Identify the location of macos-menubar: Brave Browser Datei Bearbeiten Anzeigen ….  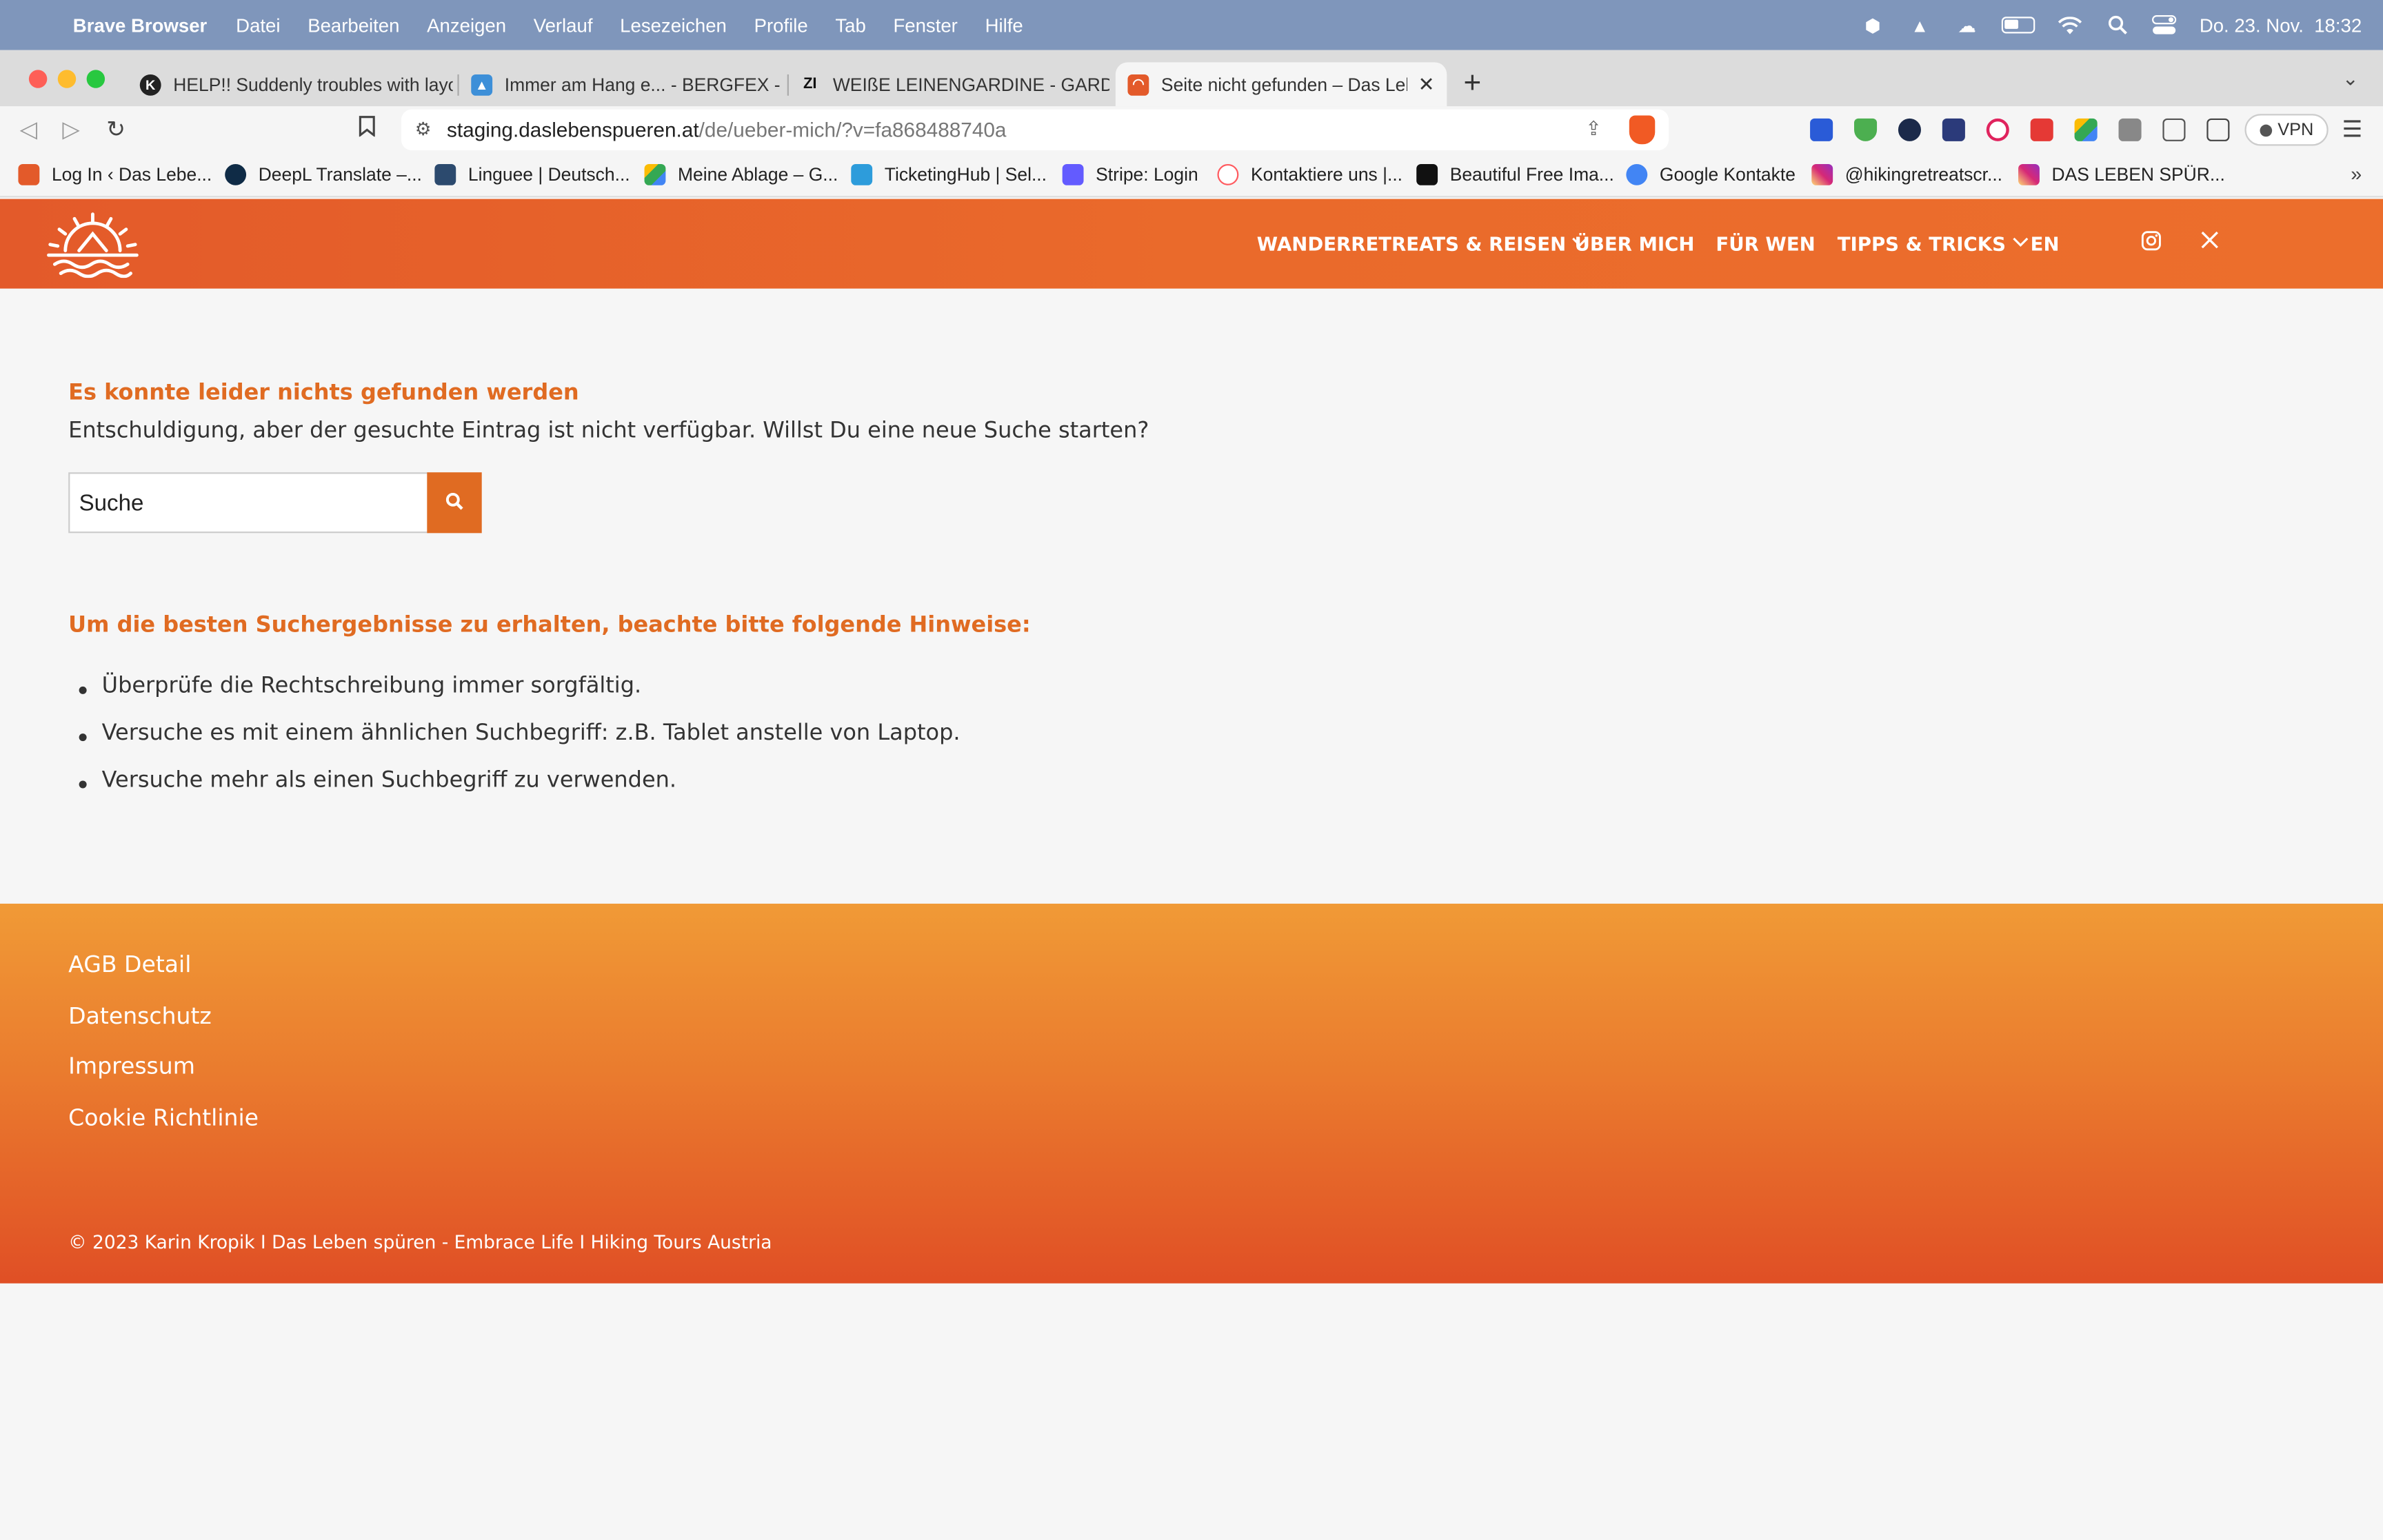
(1191, 25).